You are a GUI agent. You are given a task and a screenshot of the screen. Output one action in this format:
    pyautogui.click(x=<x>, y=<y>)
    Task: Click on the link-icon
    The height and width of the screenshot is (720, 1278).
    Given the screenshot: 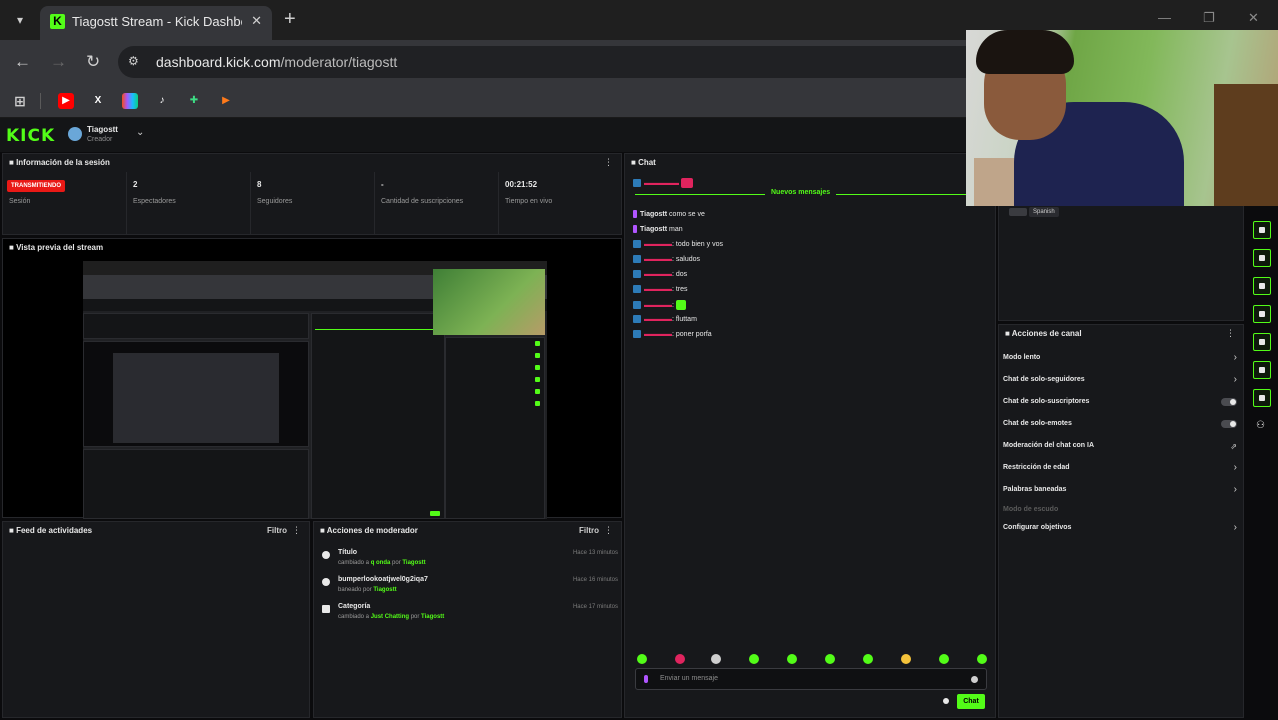 What is the action you would take?
    pyautogui.click(x=1262, y=342)
    